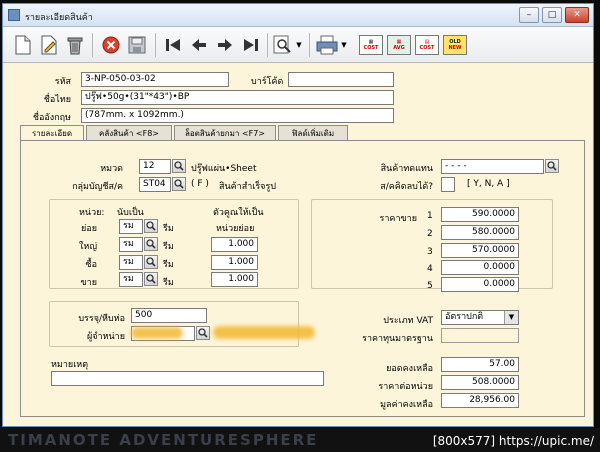  I want to click on category-label: หมวด, so click(111, 169).